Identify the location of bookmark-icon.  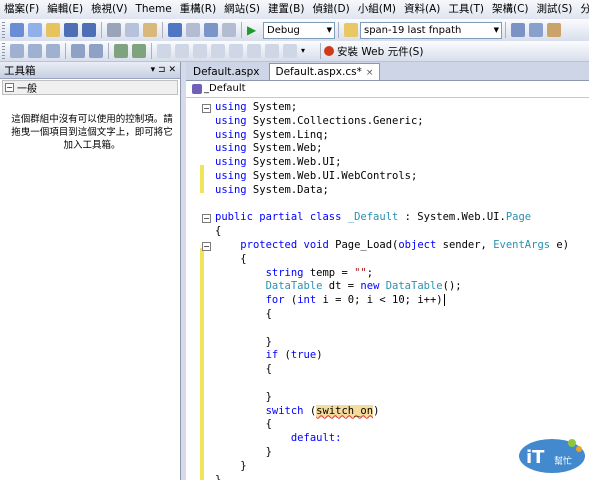
(164, 51).